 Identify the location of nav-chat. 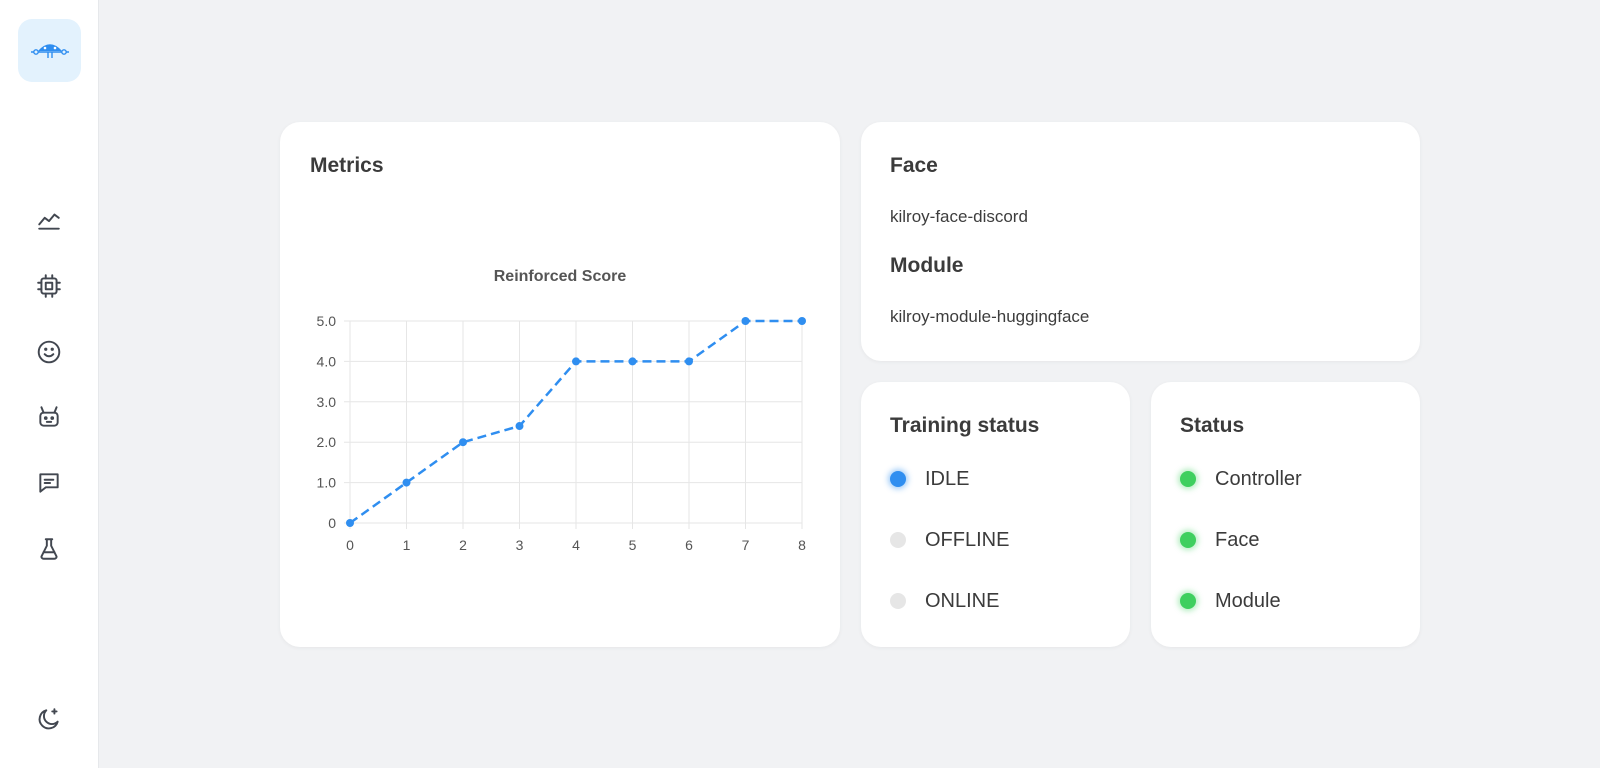
(49, 483).